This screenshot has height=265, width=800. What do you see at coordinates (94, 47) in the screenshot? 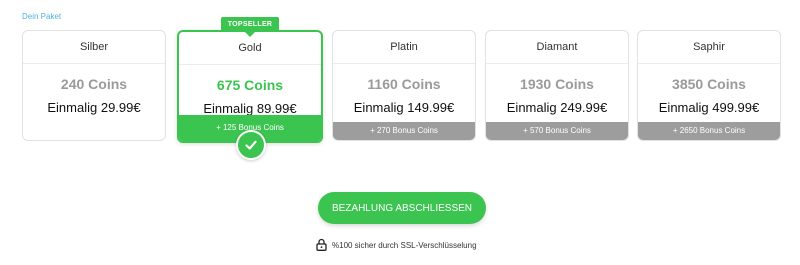
I see `package-name: Silber` at bounding box center [94, 47].